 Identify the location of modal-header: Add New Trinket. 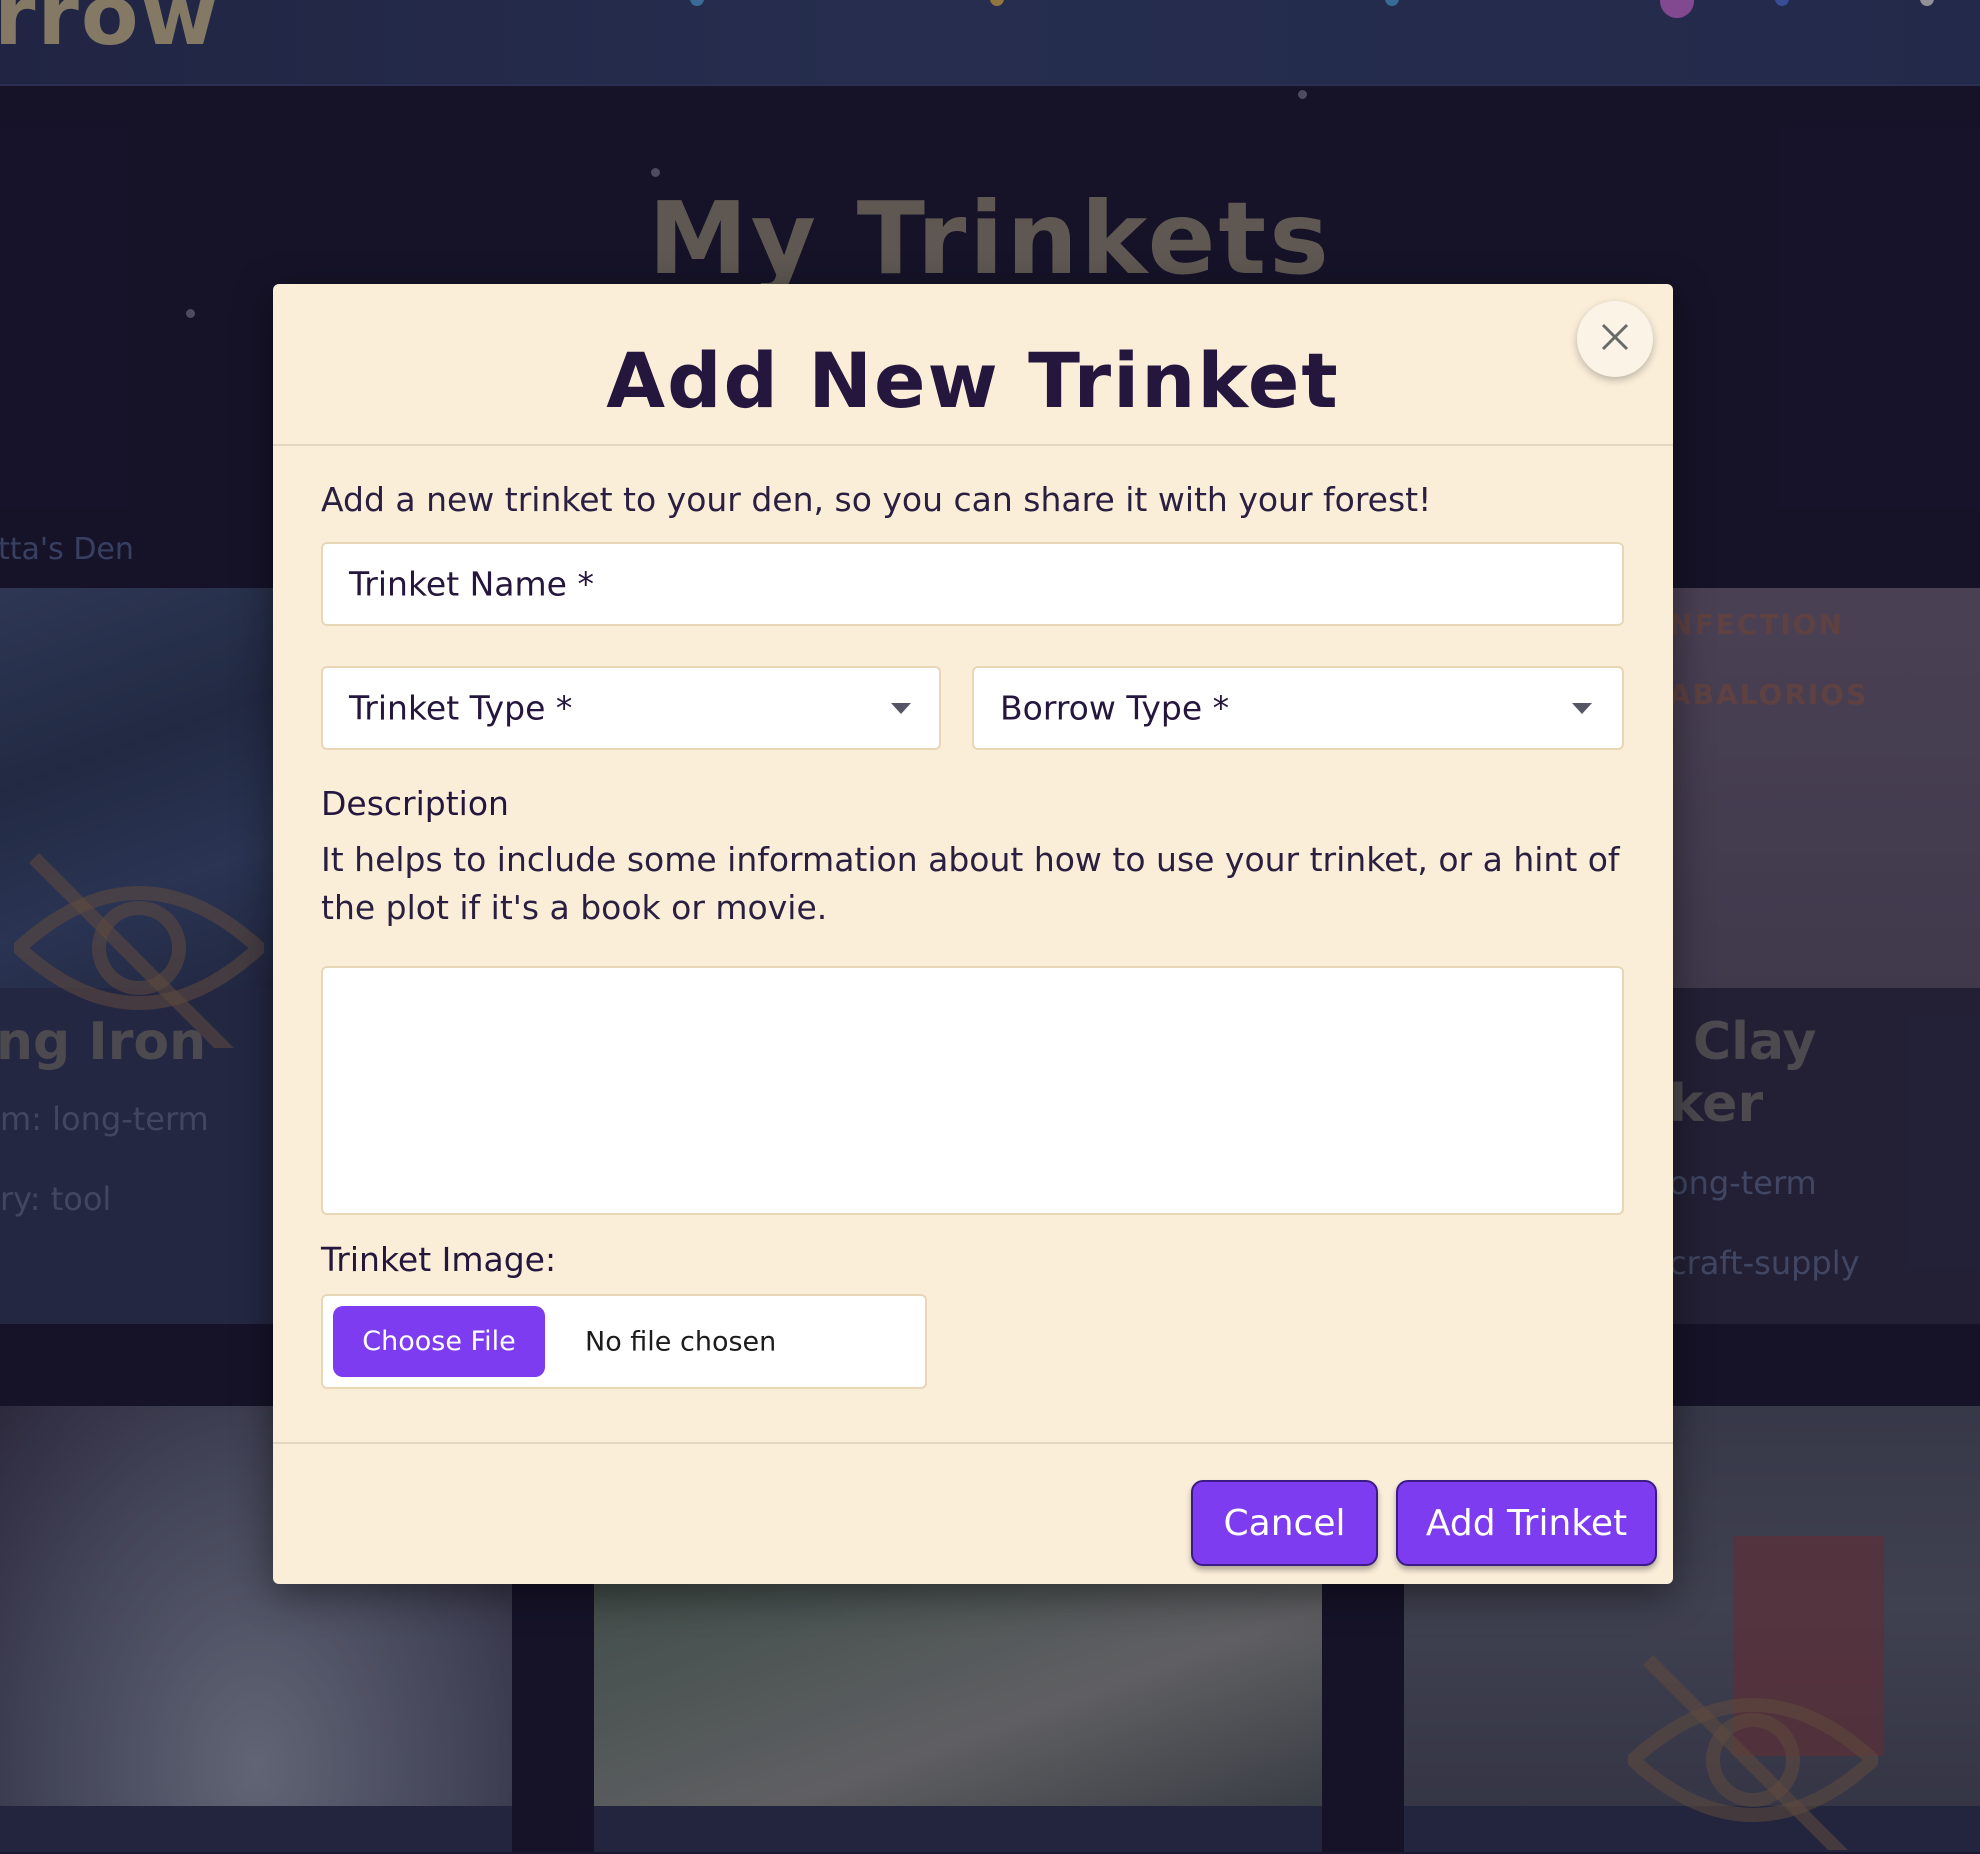
(973, 365).